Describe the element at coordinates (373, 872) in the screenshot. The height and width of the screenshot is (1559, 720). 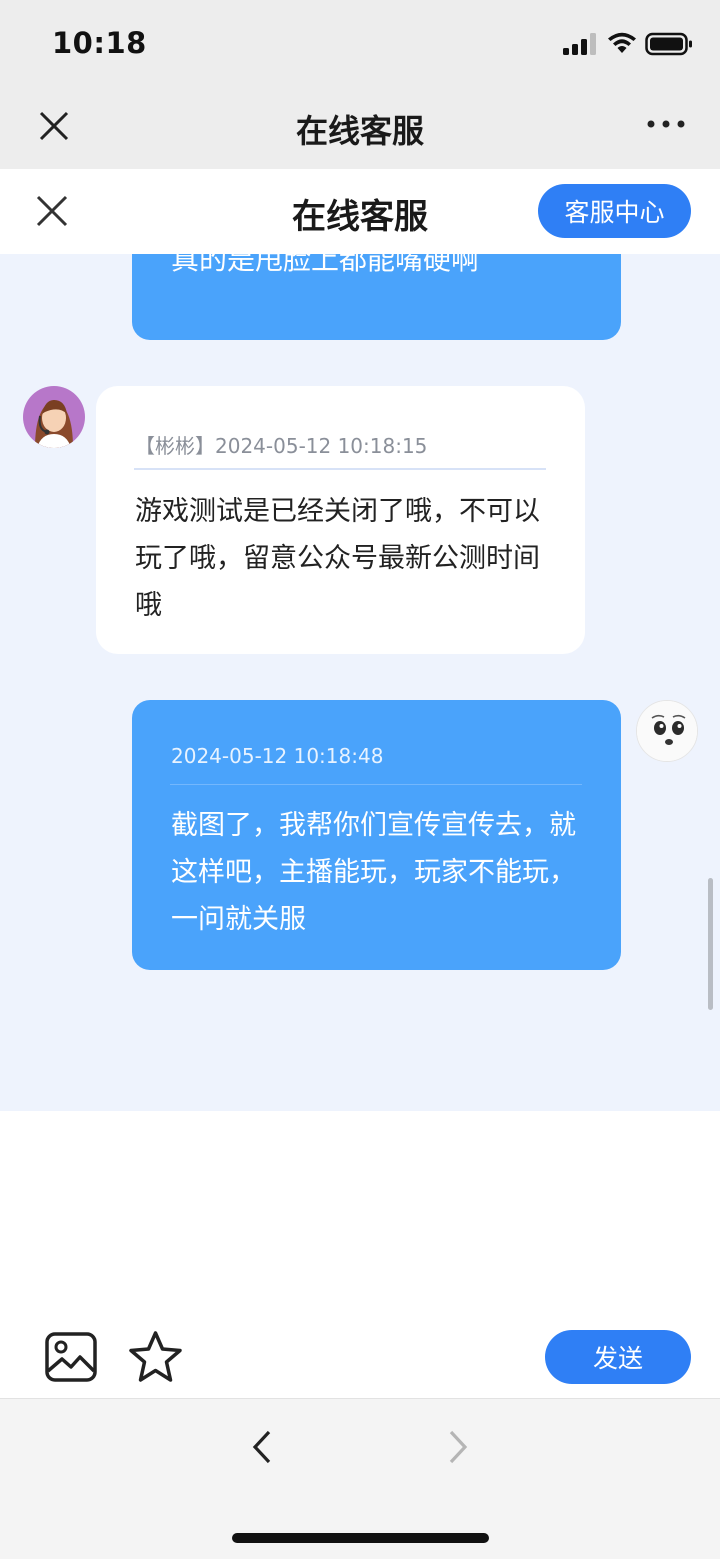
I see `message-text: 截图了，我帮你们宣传宣传去，就这样吧，主播能玩，玩家不能玩，一问就关服` at that location.